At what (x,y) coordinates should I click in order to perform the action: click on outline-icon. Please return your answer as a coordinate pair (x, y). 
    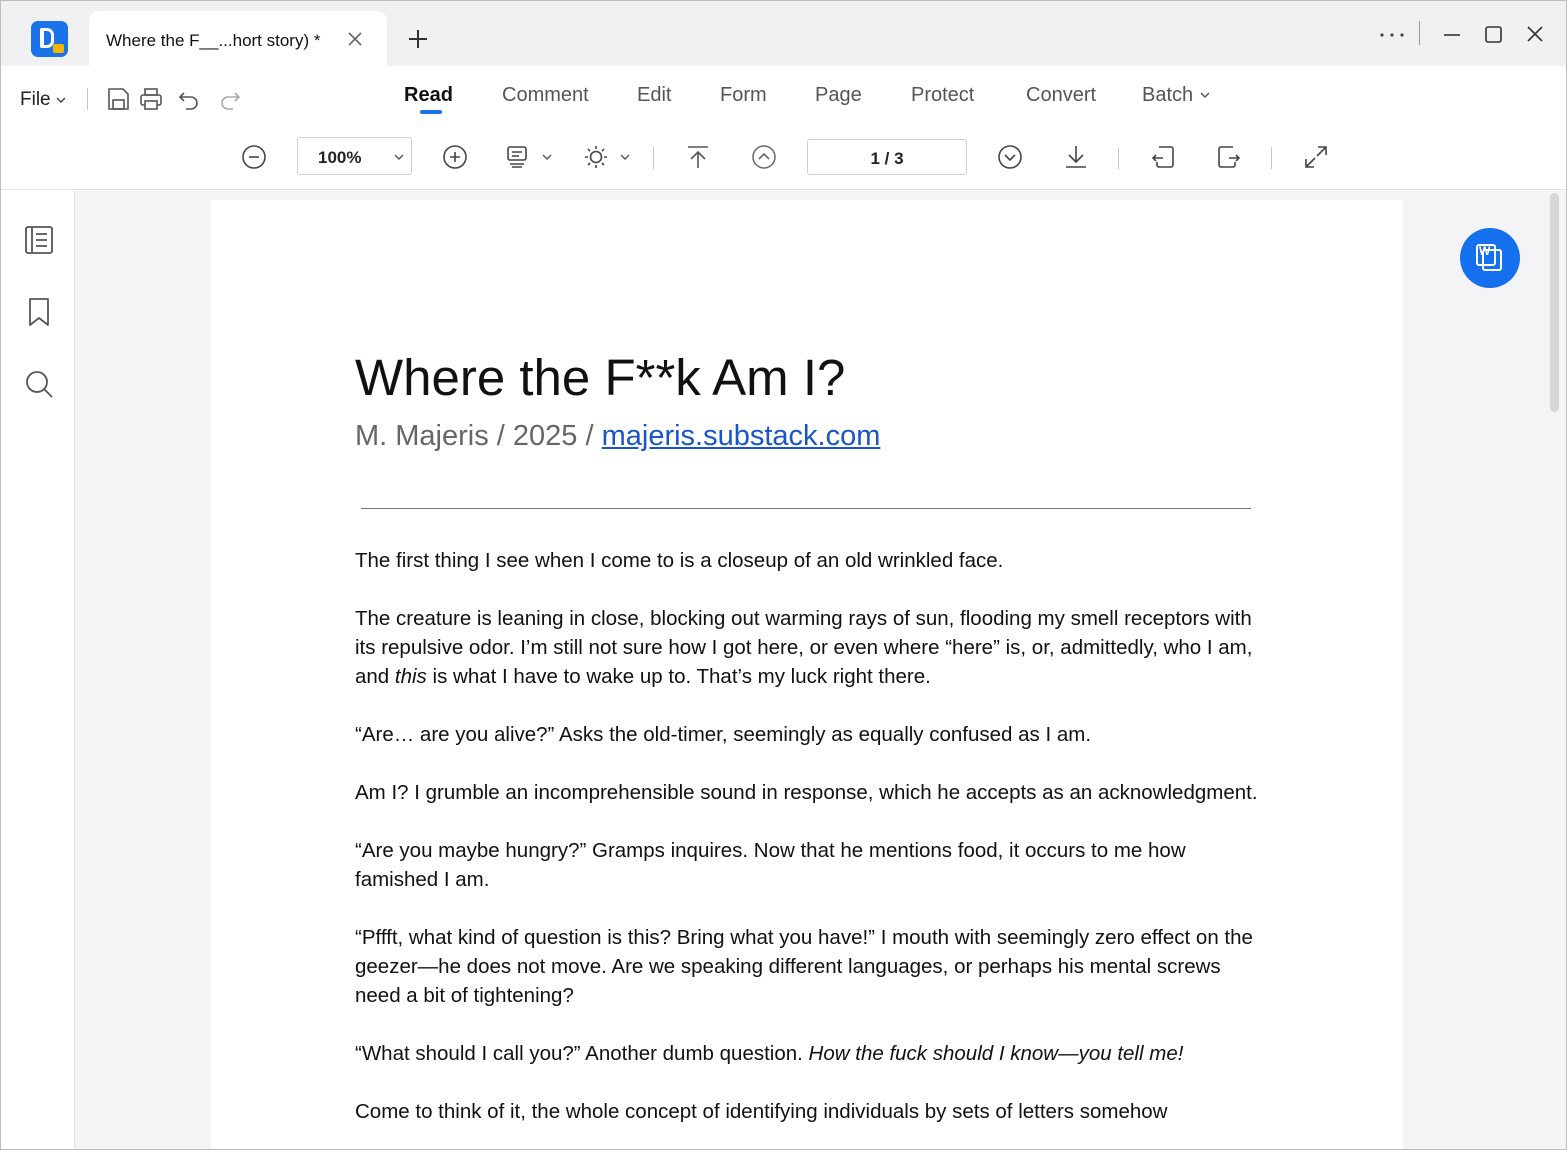
    Looking at the image, I should click on (39, 240).